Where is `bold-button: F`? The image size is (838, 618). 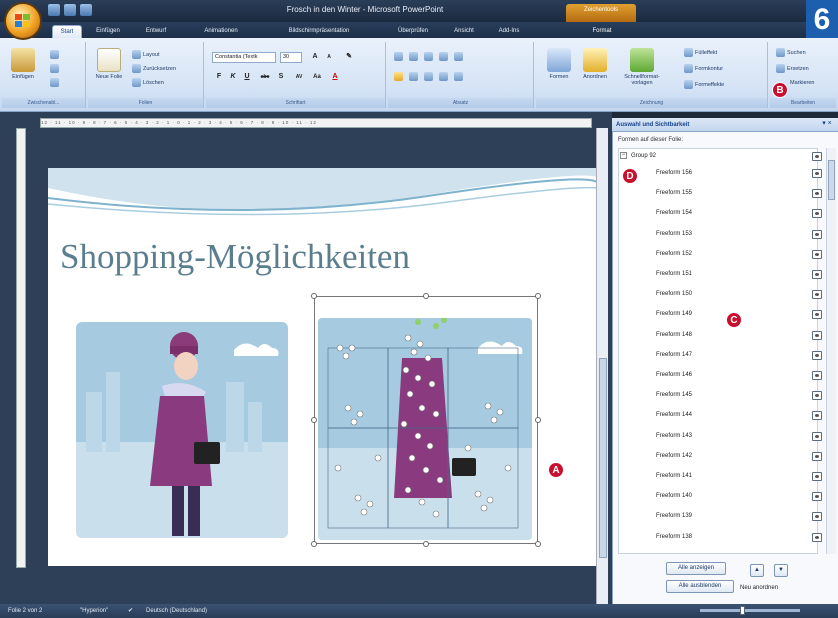
bold-button: F is located at coordinates (219, 77).